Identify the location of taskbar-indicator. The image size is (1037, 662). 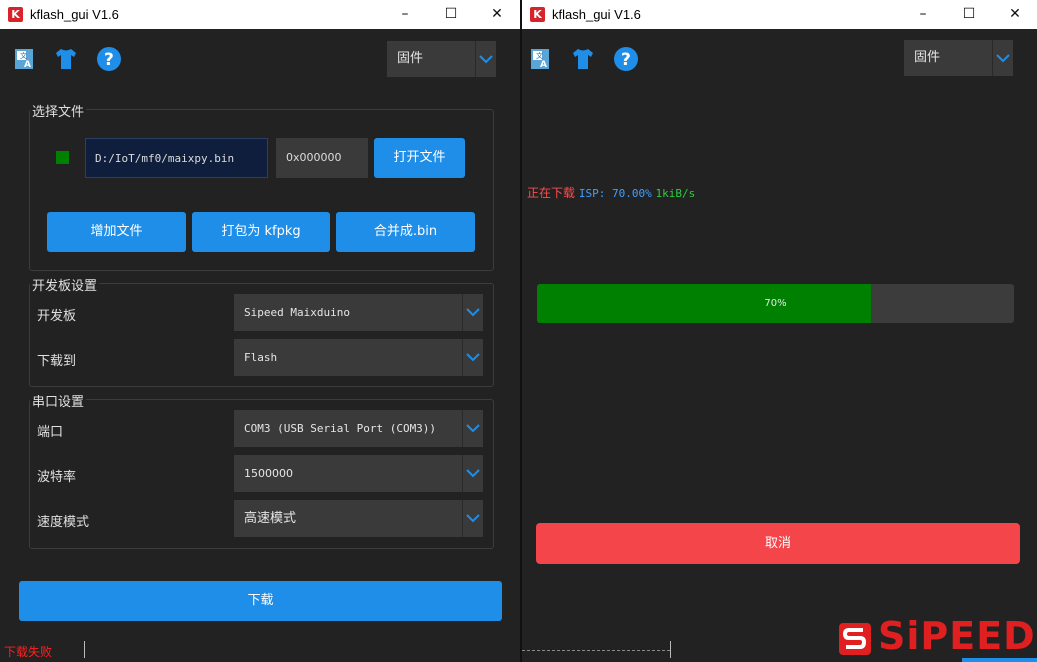
(999, 660).